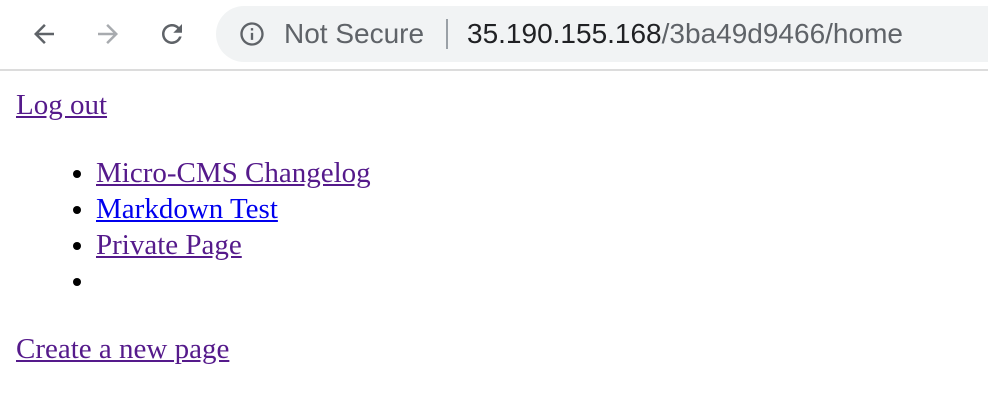 This screenshot has height=408, width=988. I want to click on reload-icon, so click(172, 34).